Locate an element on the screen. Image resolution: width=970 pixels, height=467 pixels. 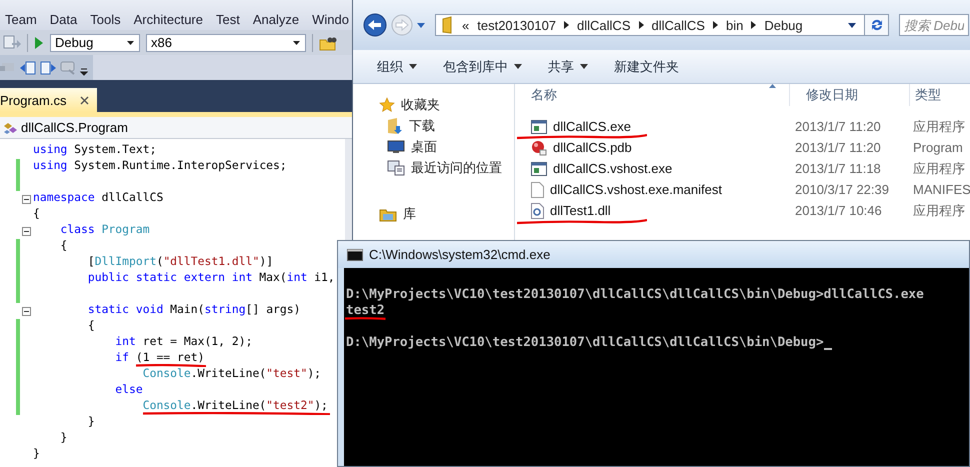
folder-icon is located at coordinates (448, 25).